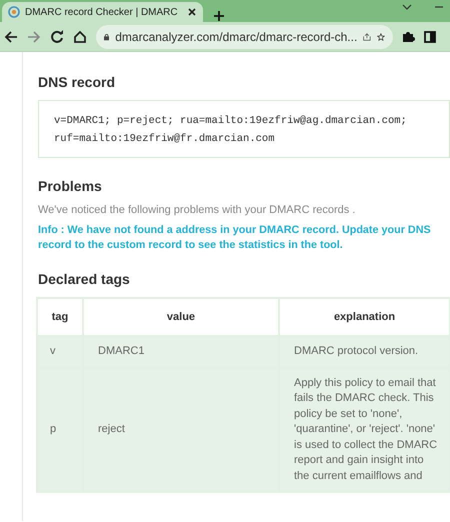  What do you see at coordinates (407, 7) in the screenshot?
I see `chevron-down-icon` at bounding box center [407, 7].